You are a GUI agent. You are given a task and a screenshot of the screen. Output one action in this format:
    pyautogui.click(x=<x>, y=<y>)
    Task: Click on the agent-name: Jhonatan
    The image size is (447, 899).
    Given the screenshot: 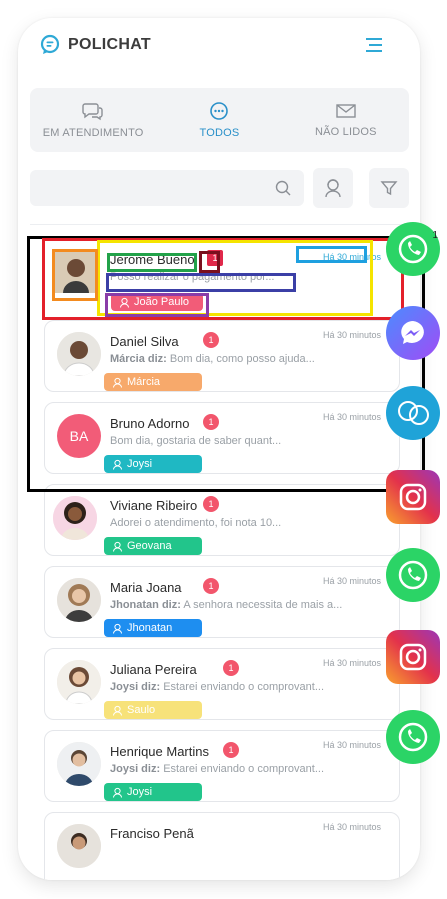 What is the action you would take?
    pyautogui.click(x=150, y=628)
    